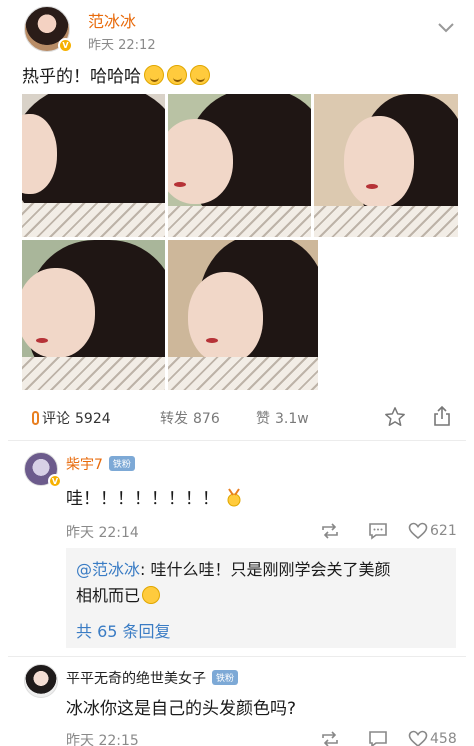 The image size is (474, 746). I want to click on comment-like-count: 621, so click(443, 531).